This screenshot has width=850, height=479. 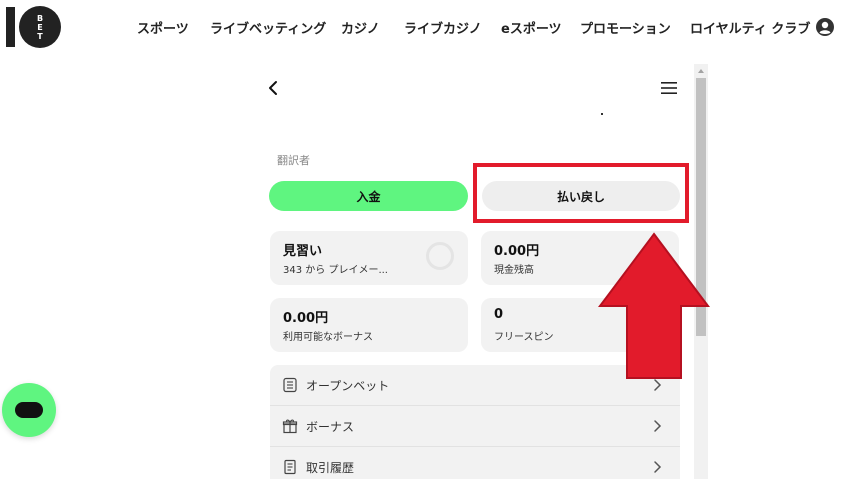 I want to click on cash-balance-label: 現金残高, so click(x=514, y=270).